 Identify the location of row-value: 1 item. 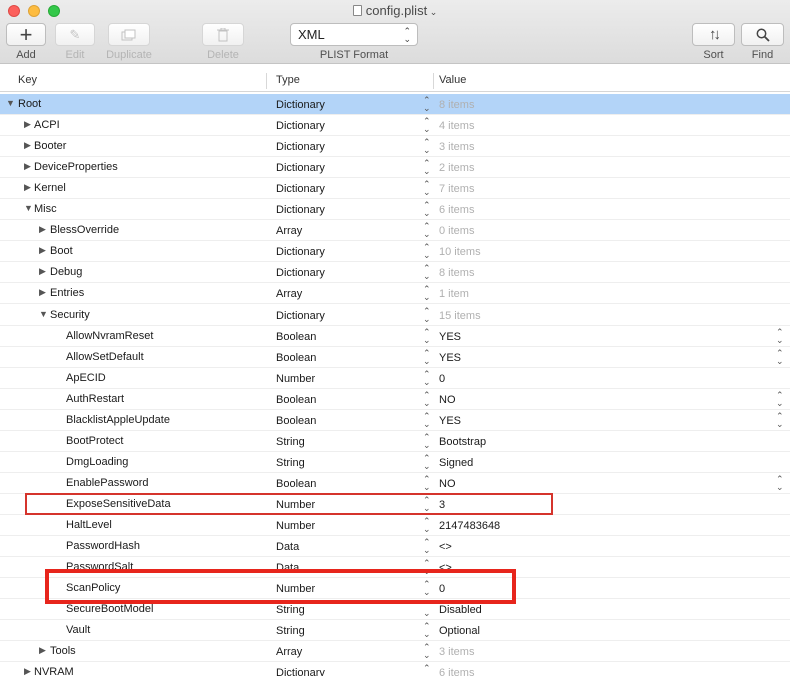
(454, 294).